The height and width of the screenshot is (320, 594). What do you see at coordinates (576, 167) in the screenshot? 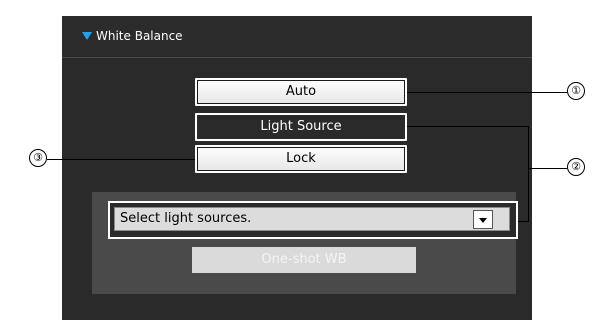
I see `callout-2: ②` at bounding box center [576, 167].